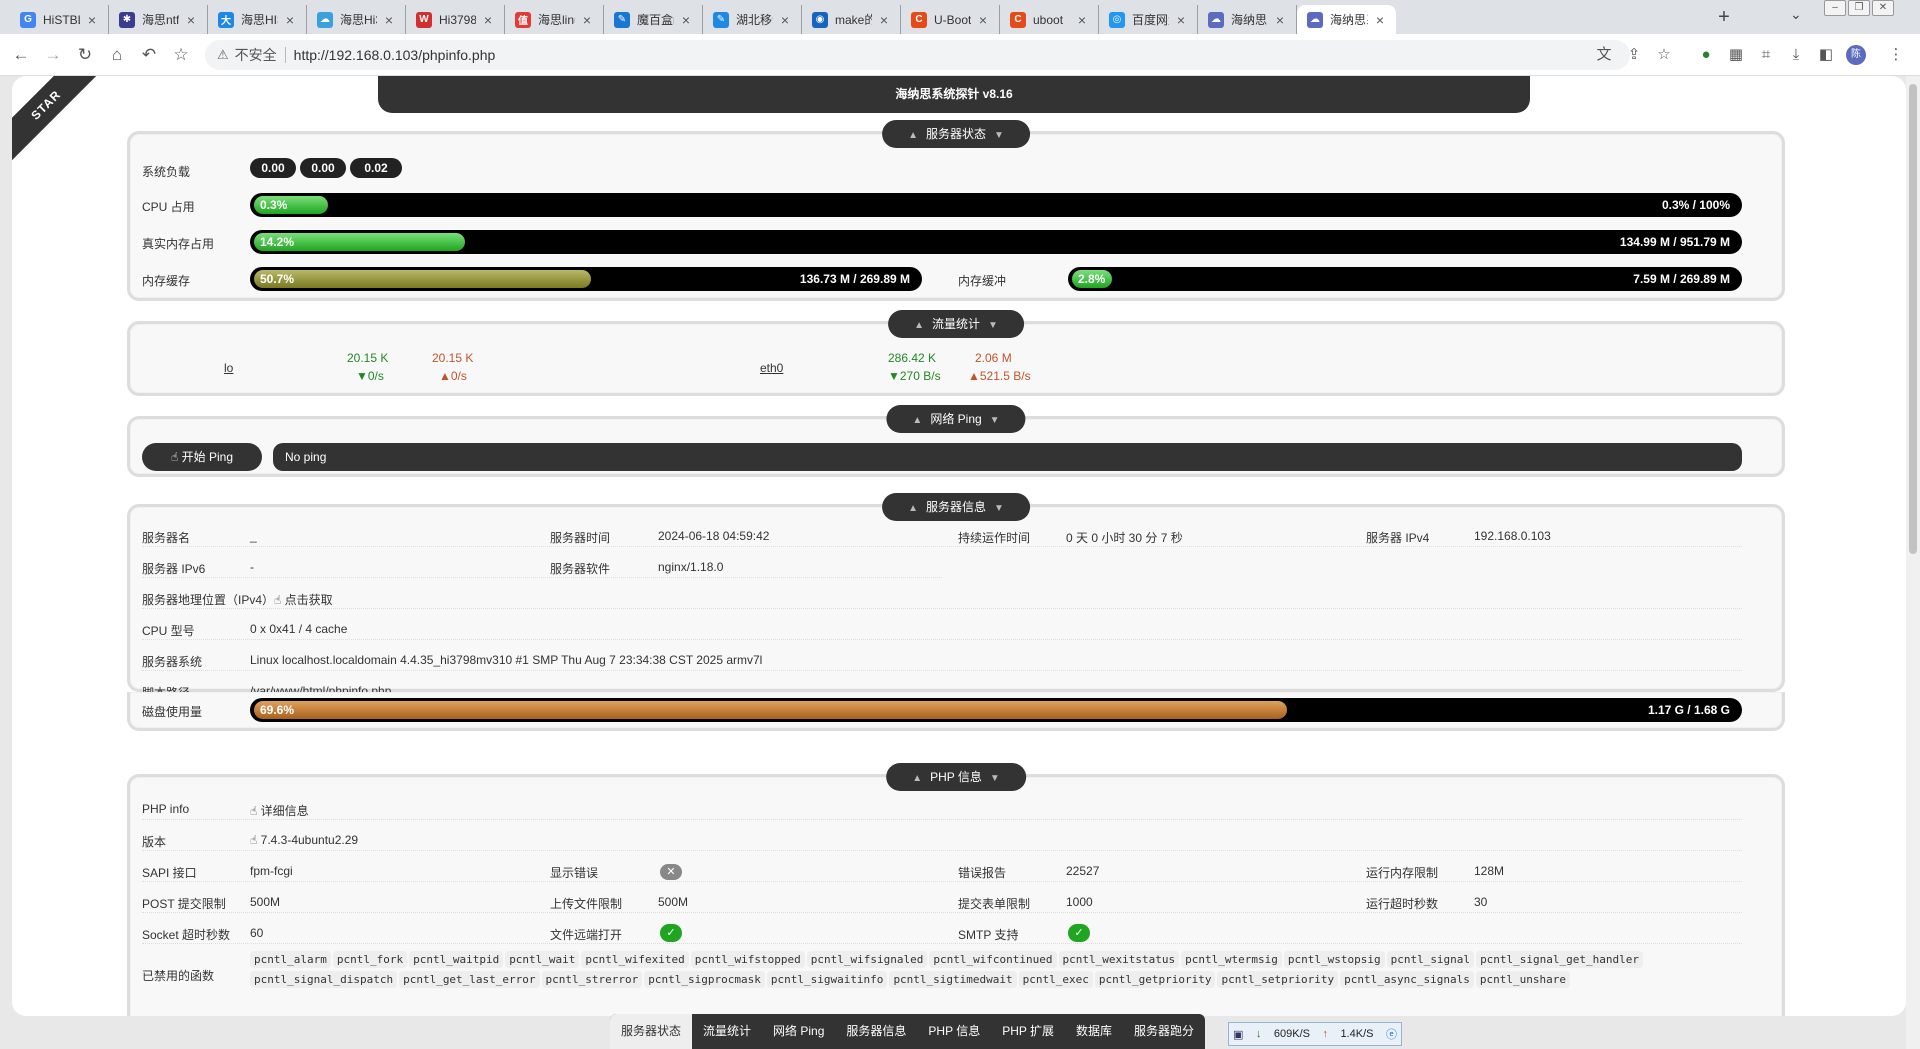 The width and height of the screenshot is (1920, 1049). I want to click on panel-title-text: 服务器状态, so click(956, 134).